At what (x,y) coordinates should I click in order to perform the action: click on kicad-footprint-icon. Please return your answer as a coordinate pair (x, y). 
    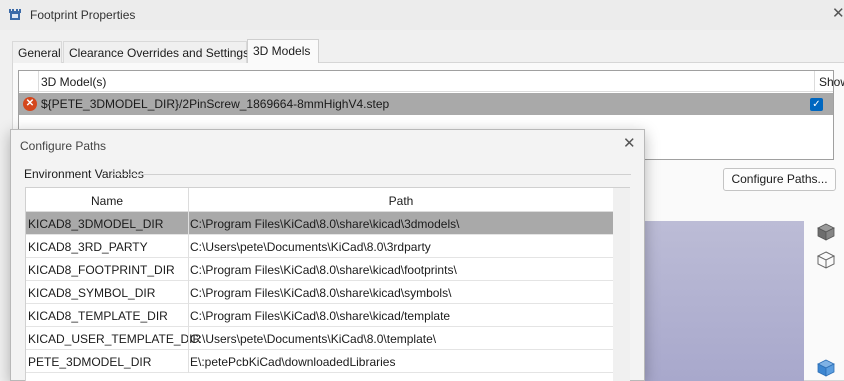
    Looking at the image, I should click on (15, 14).